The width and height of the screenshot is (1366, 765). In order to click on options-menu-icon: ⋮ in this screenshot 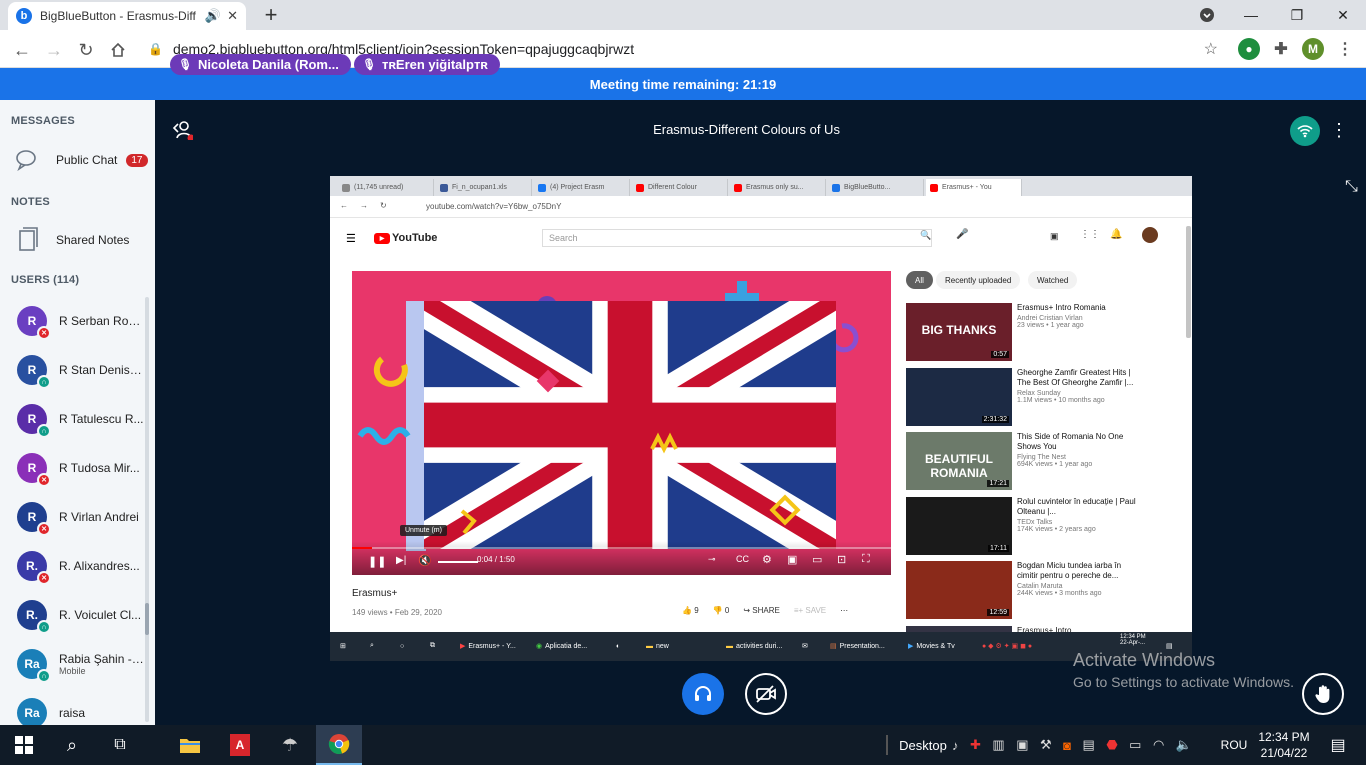, I will do `click(1339, 130)`.